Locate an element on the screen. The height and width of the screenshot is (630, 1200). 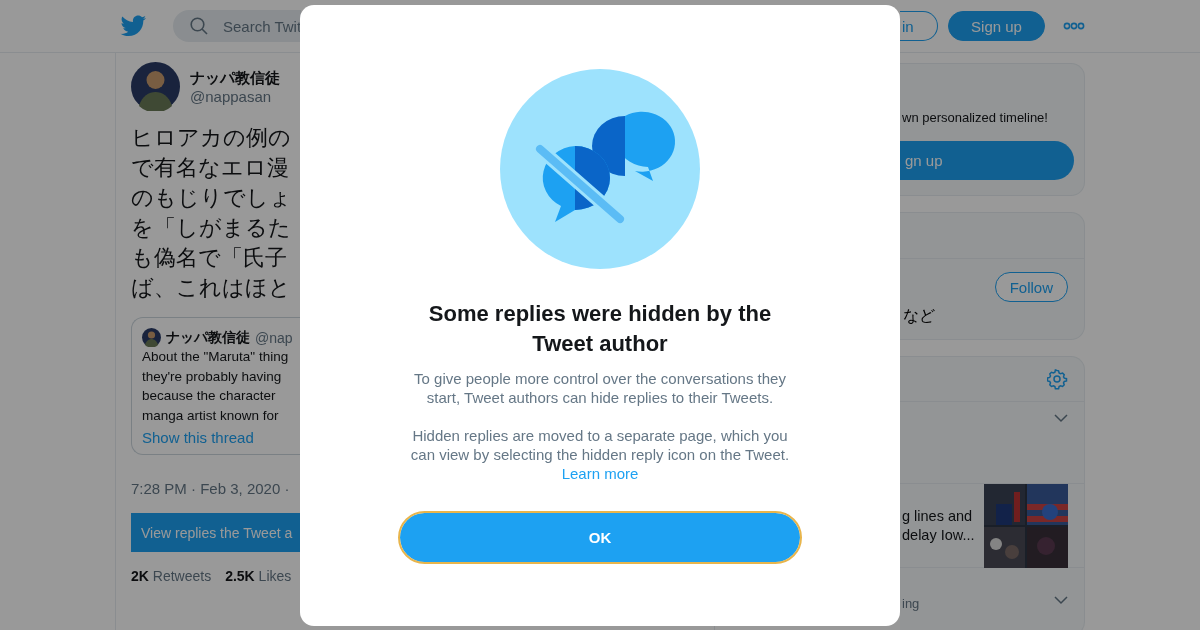
signup-prompt: wn personalized timeline! is located at coordinates (975, 117).